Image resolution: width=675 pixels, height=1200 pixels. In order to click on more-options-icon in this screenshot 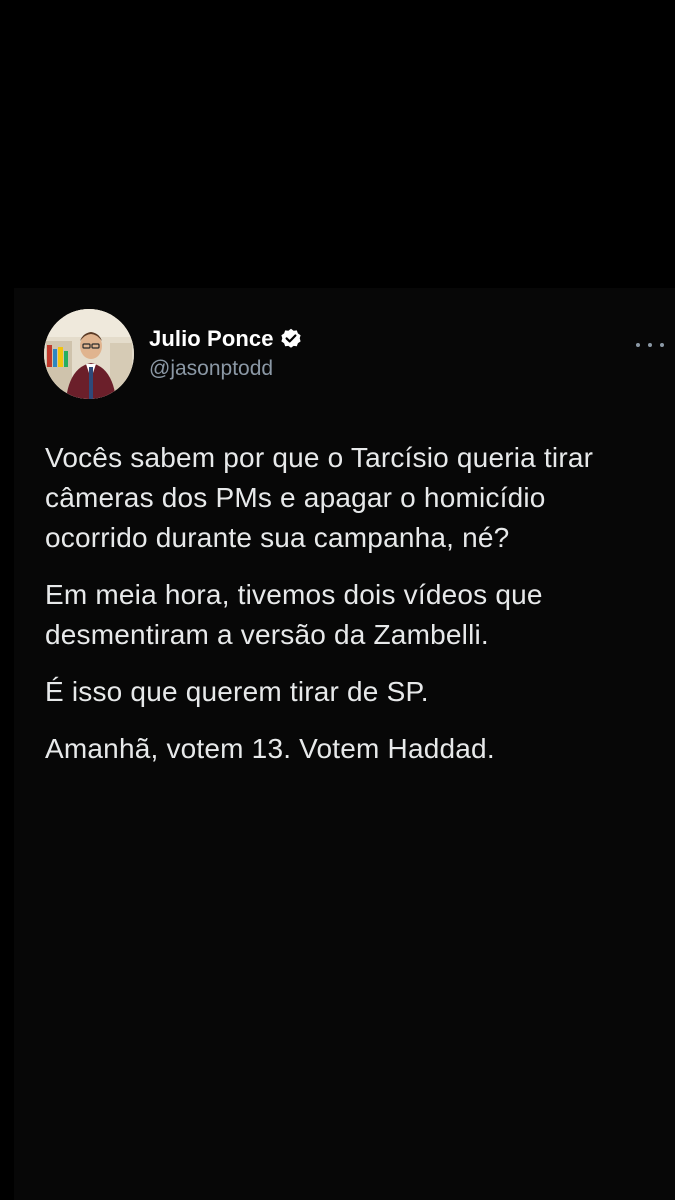, I will do `click(650, 345)`.